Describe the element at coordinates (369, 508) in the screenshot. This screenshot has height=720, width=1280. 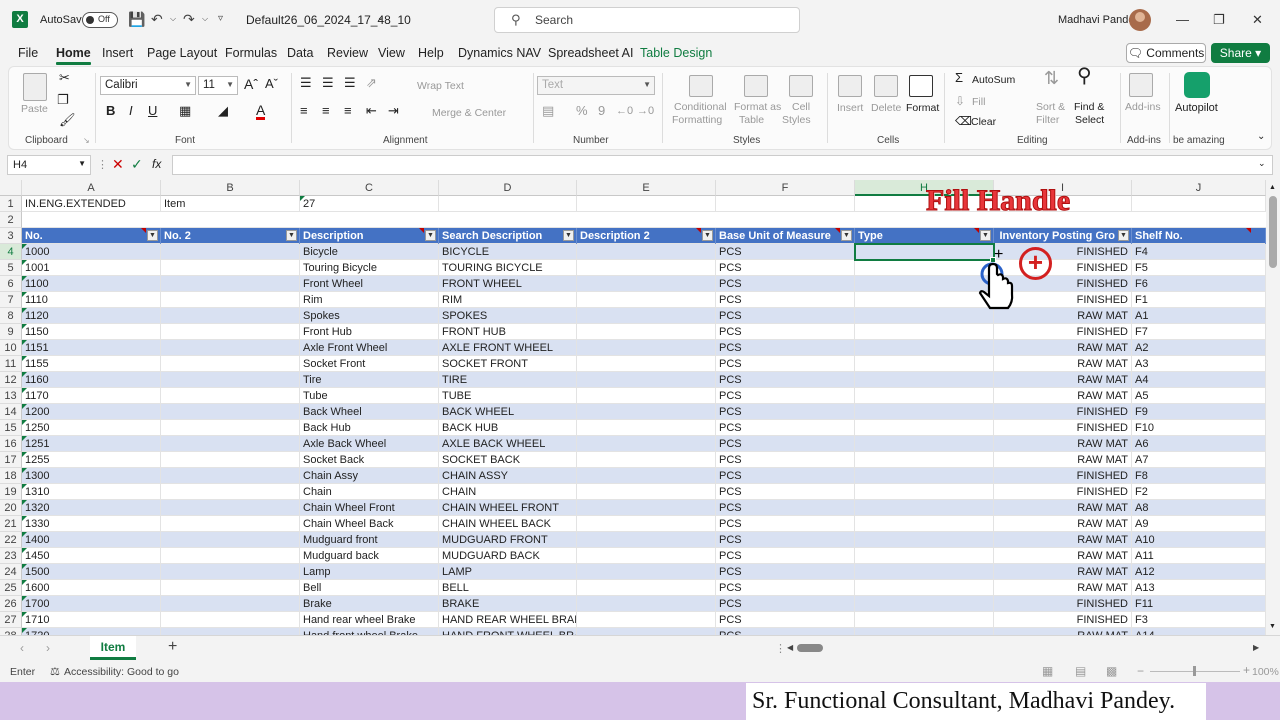
I see `cell-description: Chain Wheel Front` at that location.